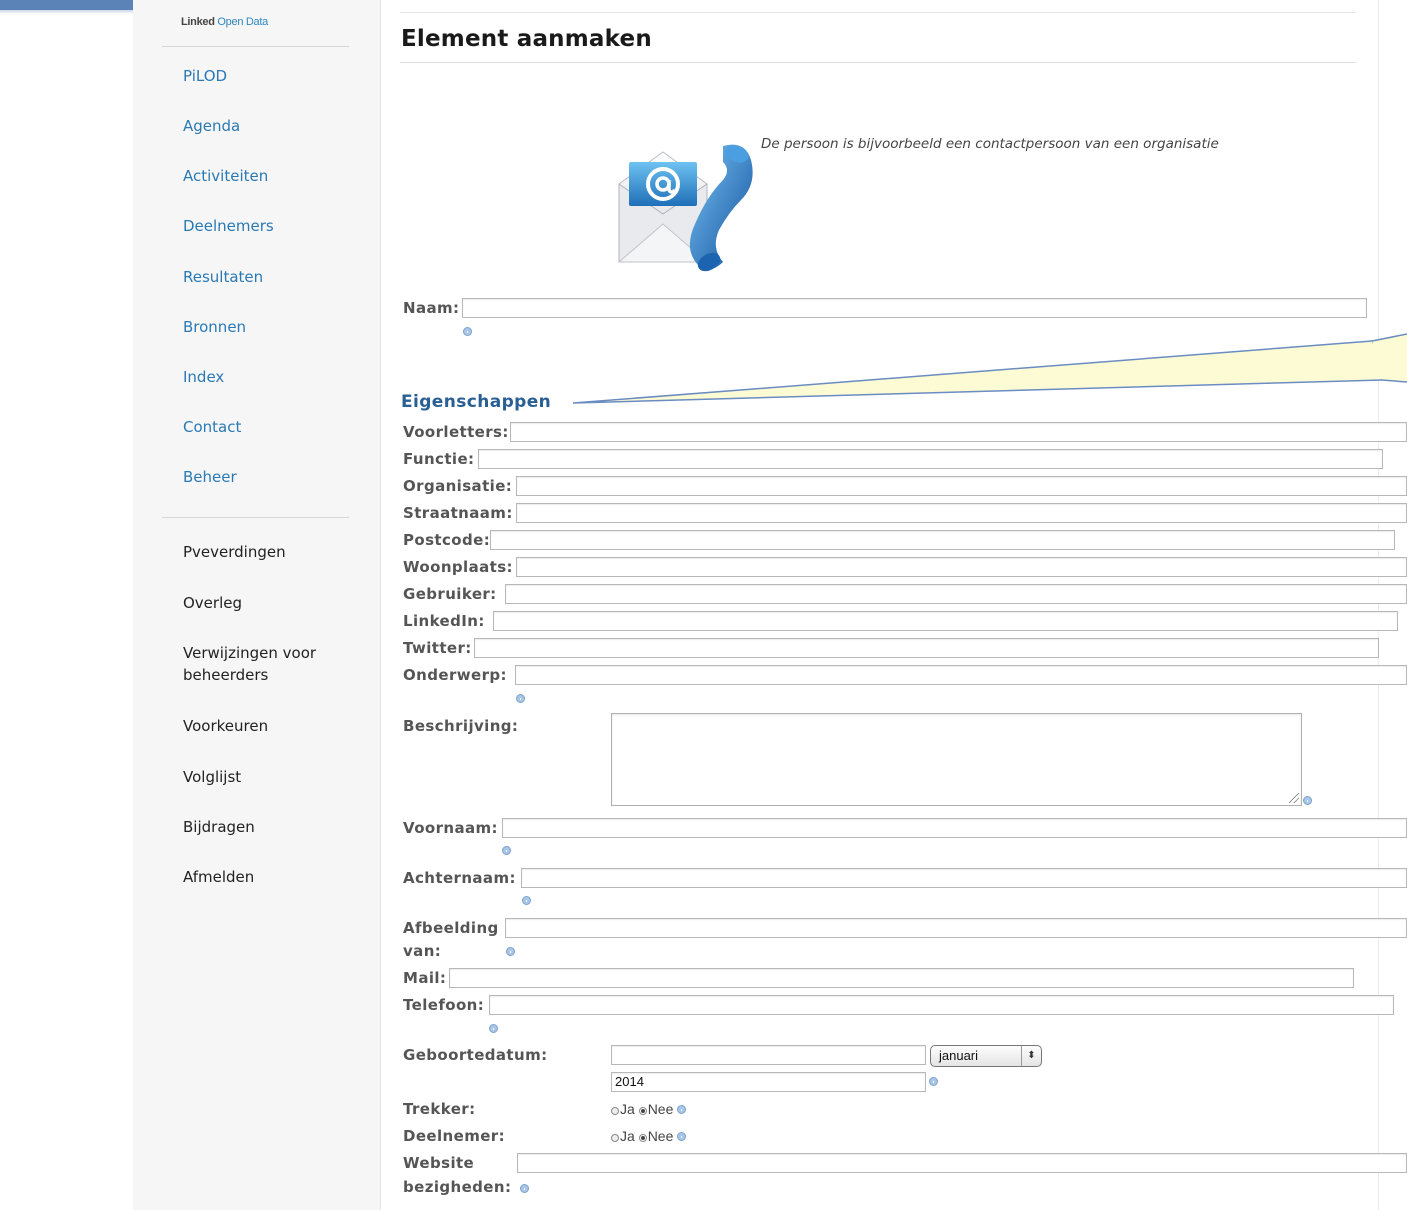 This screenshot has height=1210, width=1407. I want to click on label-twitter: Twitter:, so click(437, 648).